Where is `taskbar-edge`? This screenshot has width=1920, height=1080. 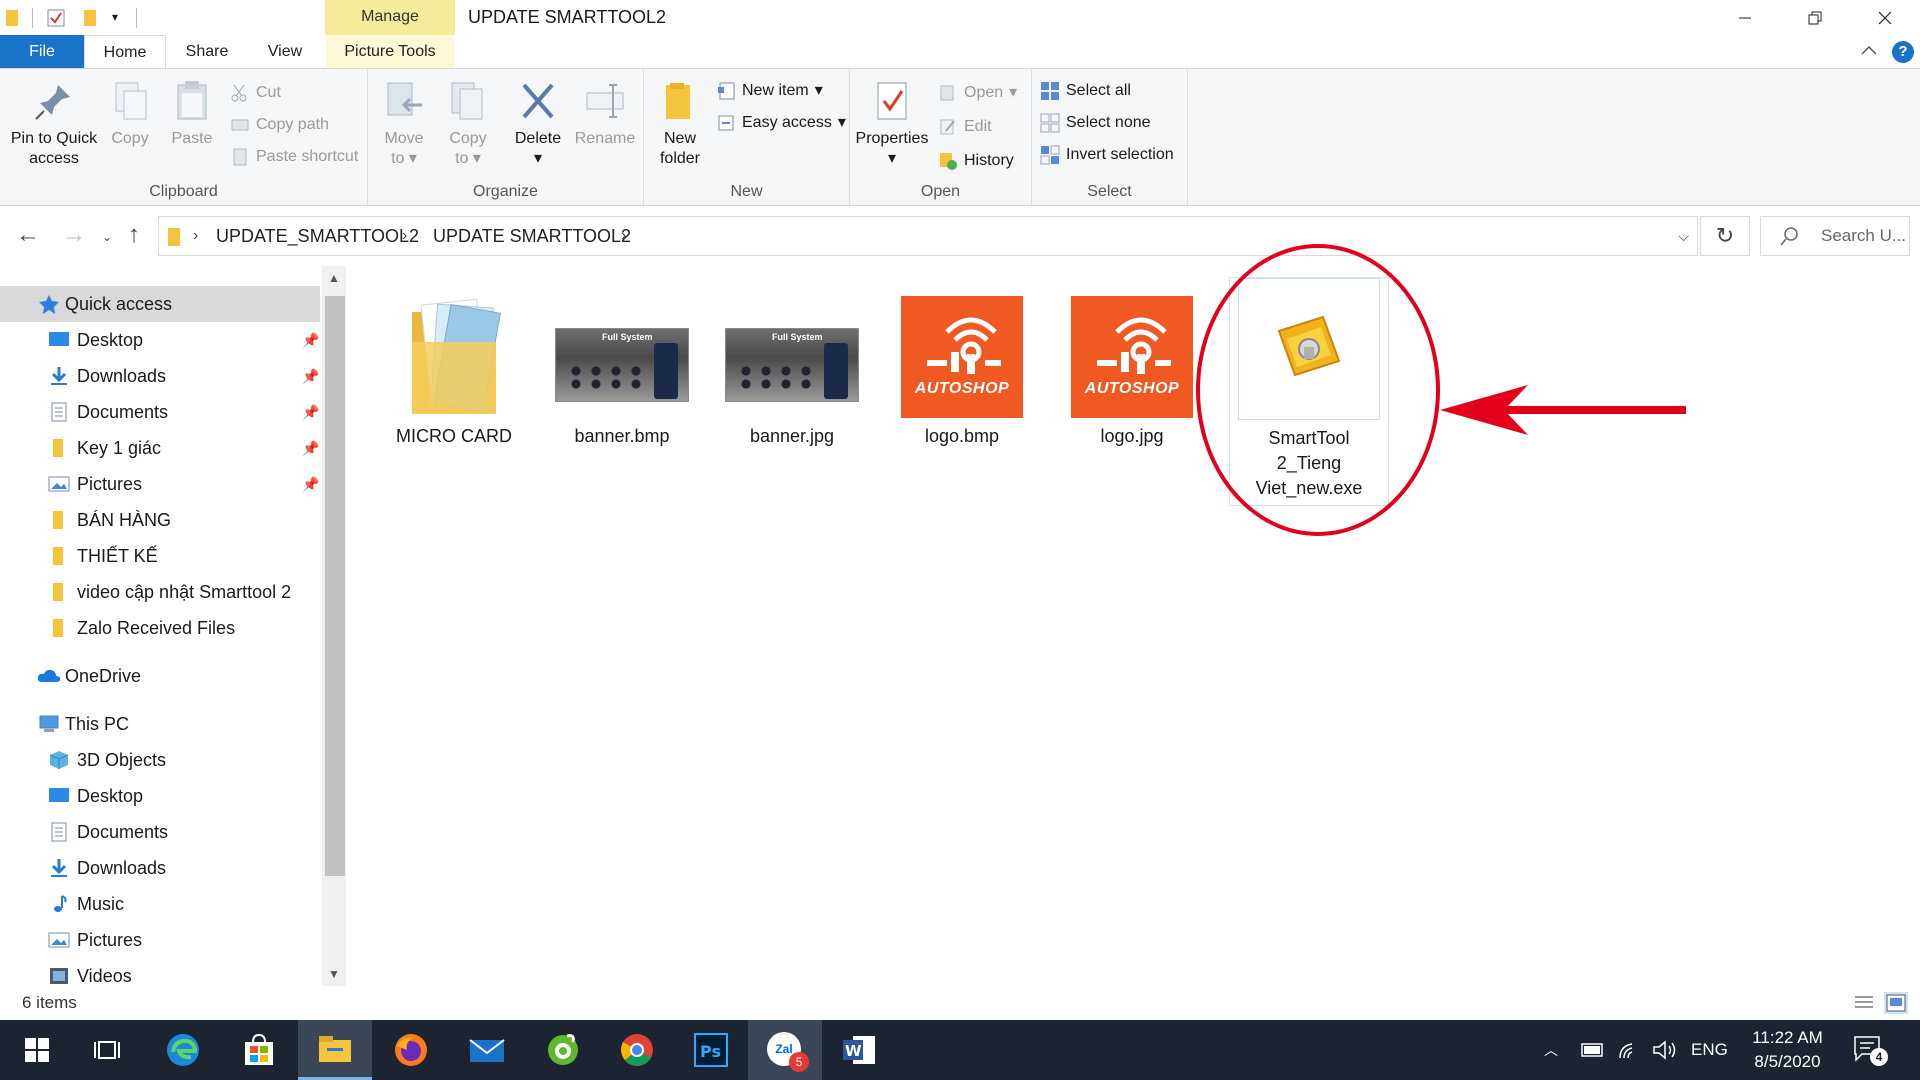
taskbar-edge is located at coordinates (183, 1050).